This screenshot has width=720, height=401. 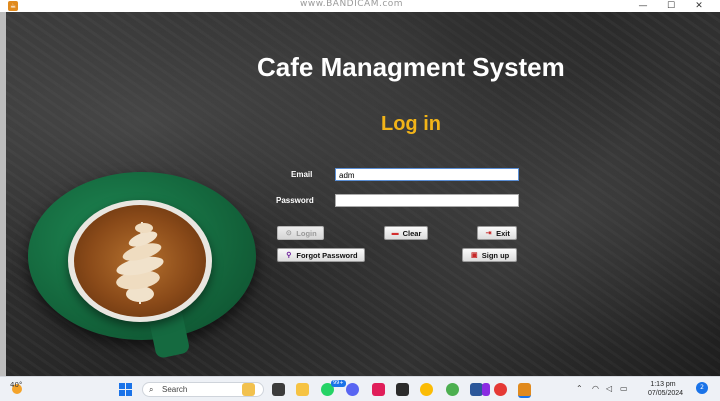 I want to click on login-button: ⊙ Login, so click(x=300, y=233).